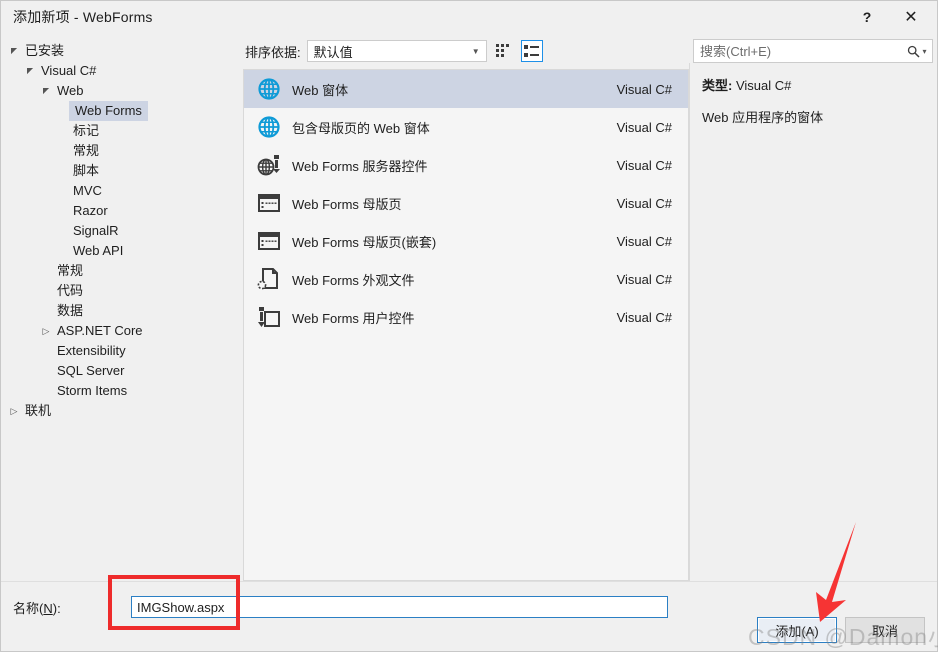 The height and width of the screenshot is (652, 938). Describe the element at coordinates (56, 608) in the screenshot. I see `name-label-suffix: ):` at that location.